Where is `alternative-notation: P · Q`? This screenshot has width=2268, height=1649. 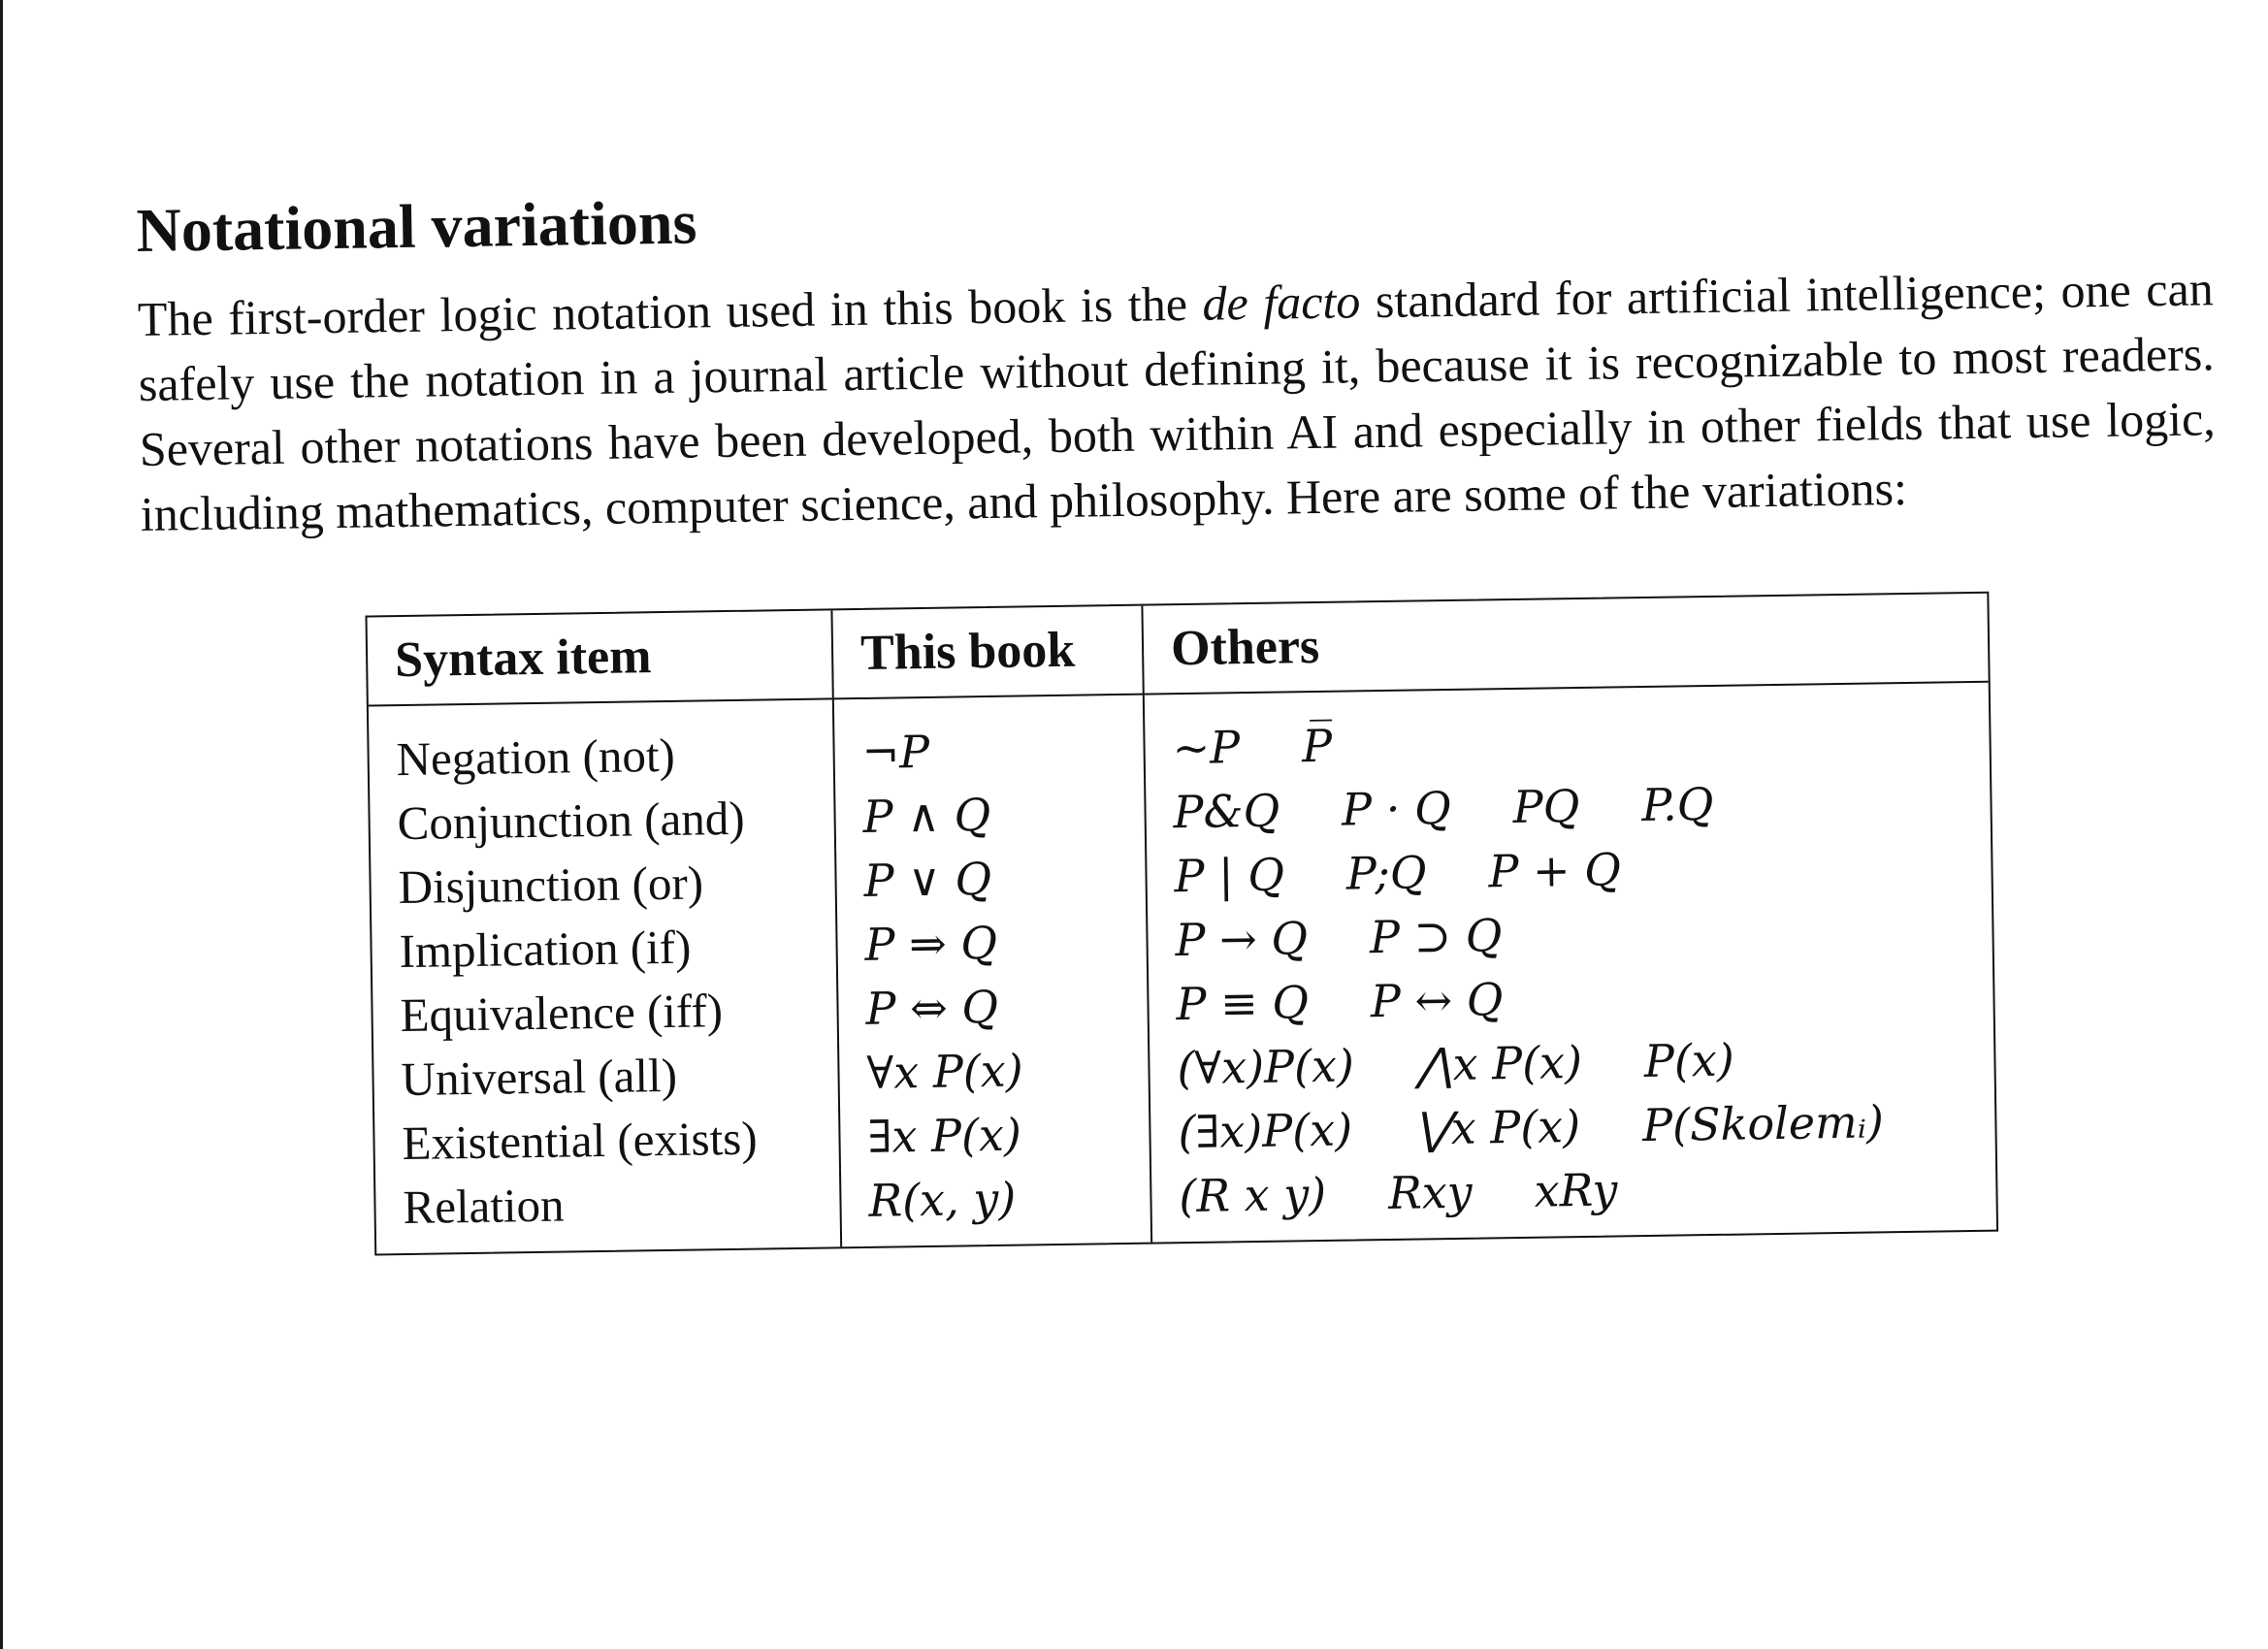
alternative-notation: P · Q is located at coordinates (1396, 808).